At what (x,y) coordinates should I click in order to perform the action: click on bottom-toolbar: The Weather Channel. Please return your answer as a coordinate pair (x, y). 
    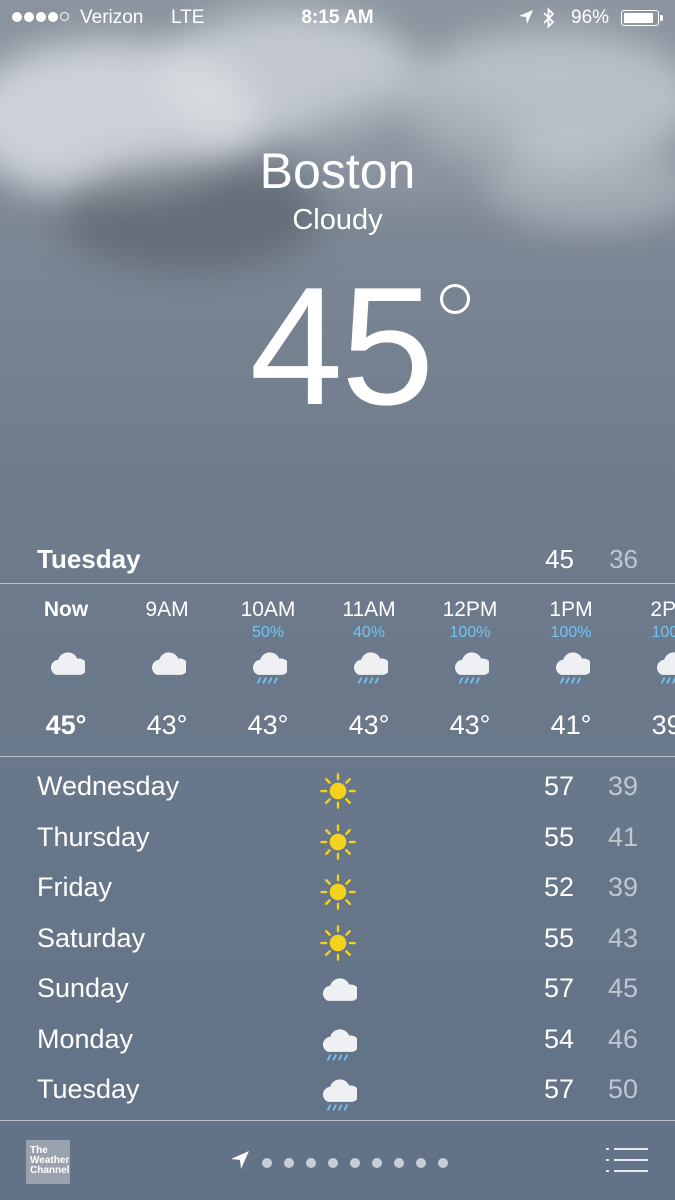
    Looking at the image, I should click on (337, 1160).